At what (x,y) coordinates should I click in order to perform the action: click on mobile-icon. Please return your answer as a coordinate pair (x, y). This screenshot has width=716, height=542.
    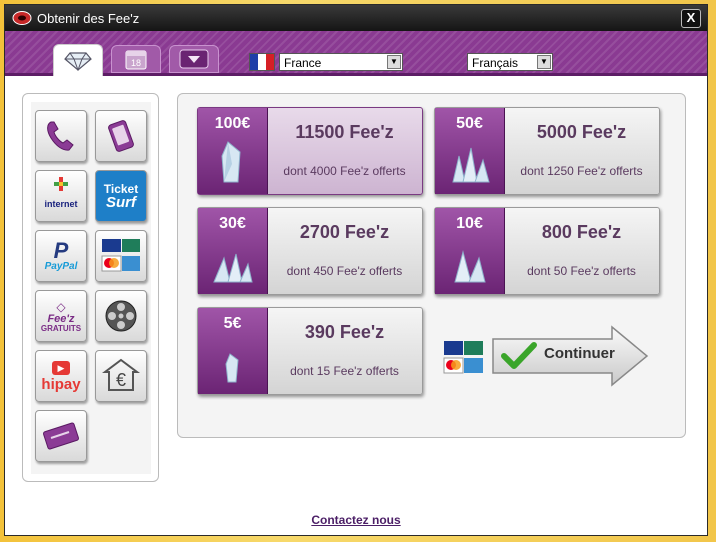
    Looking at the image, I should click on (121, 136).